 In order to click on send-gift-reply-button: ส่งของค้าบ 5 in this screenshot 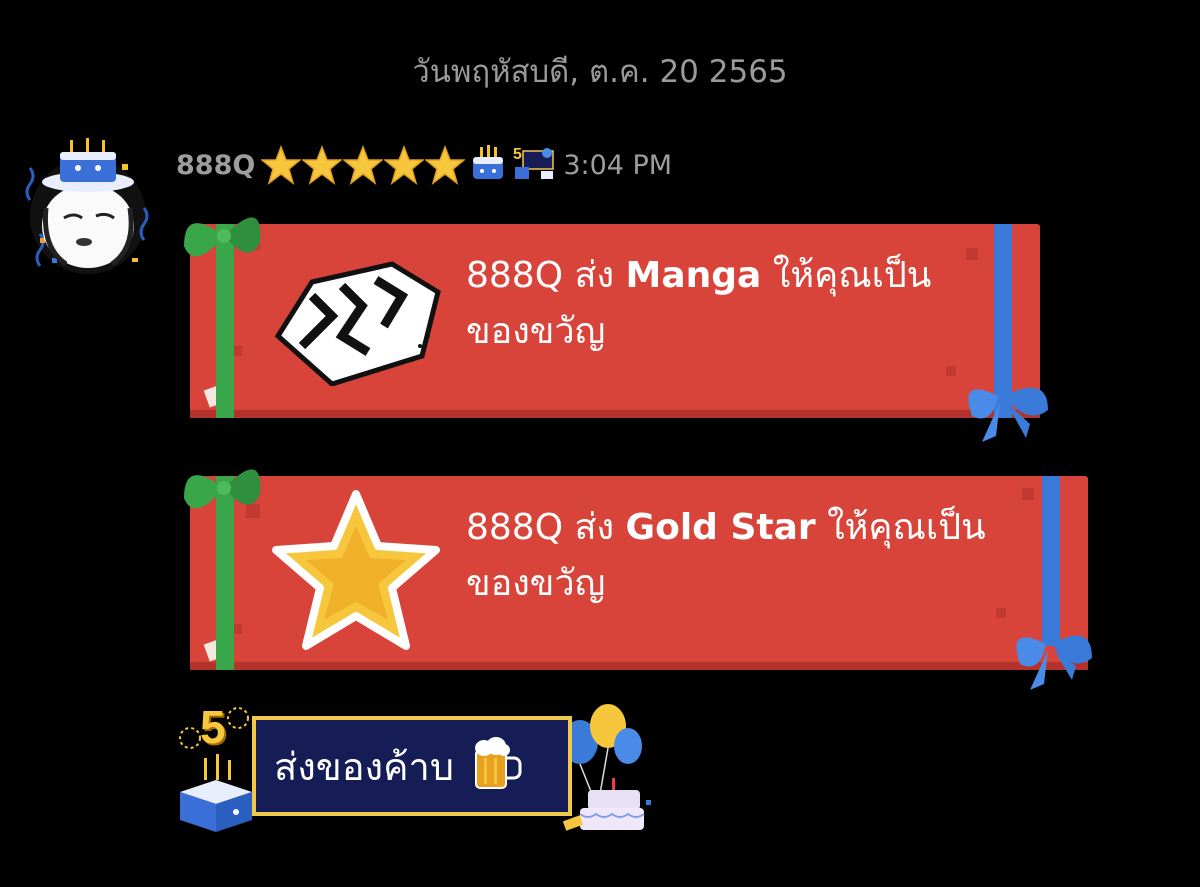, I will do `click(416, 767)`.